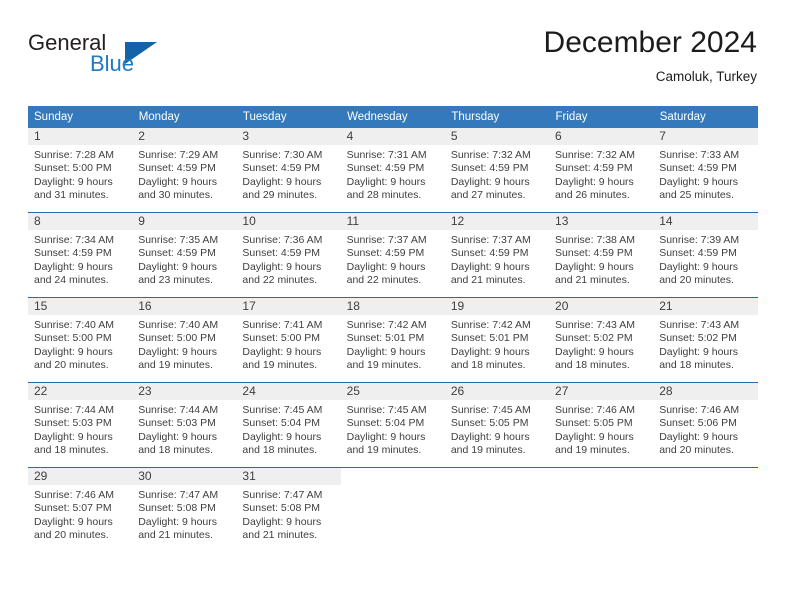  What do you see at coordinates (184, 221) in the screenshot?
I see `day-number: 9` at bounding box center [184, 221].